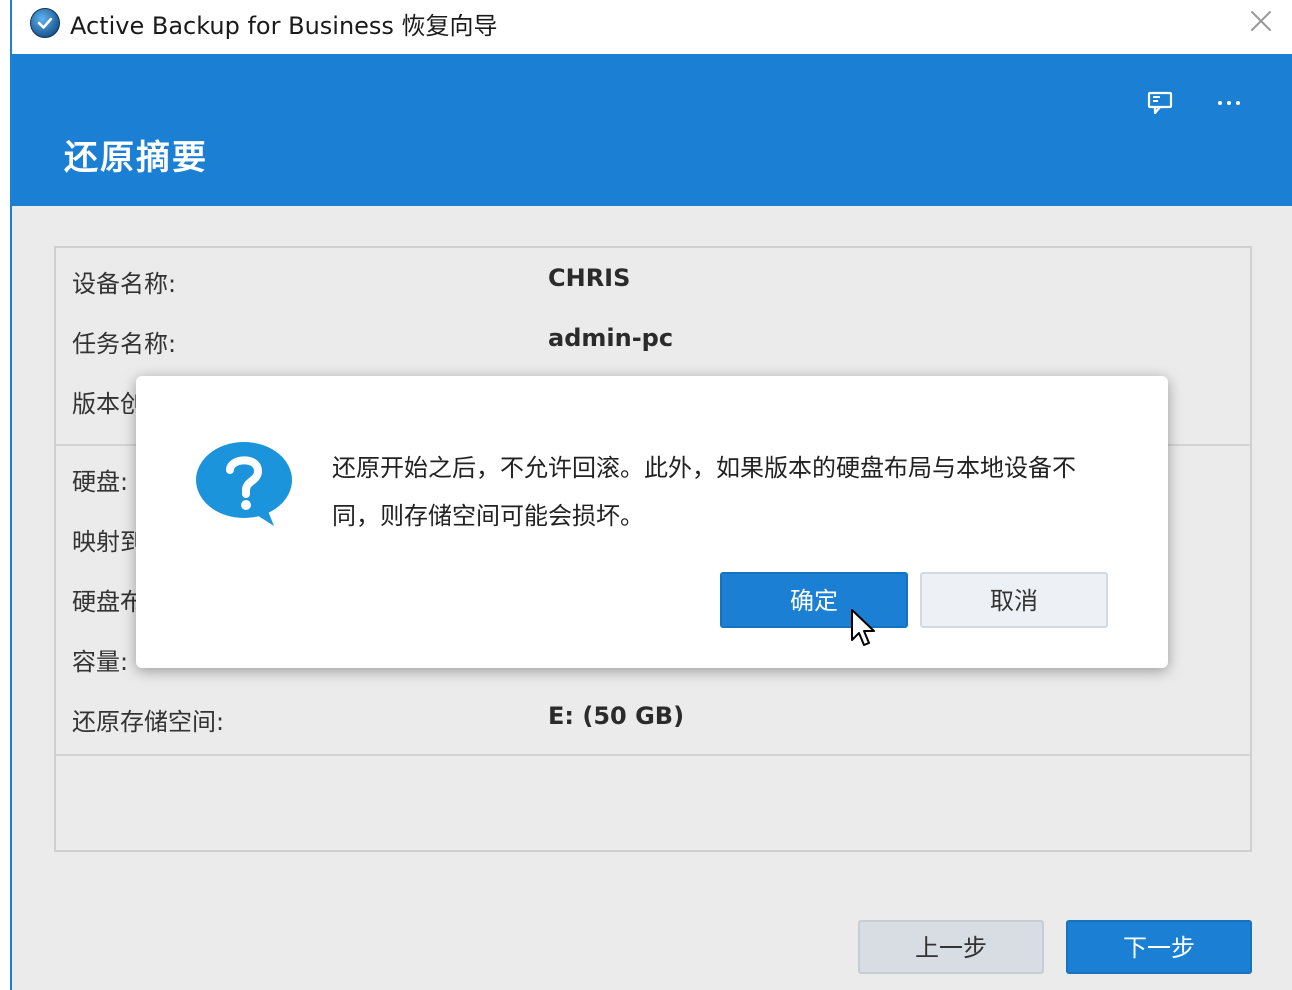  I want to click on cancel-button: 取消, so click(1014, 600).